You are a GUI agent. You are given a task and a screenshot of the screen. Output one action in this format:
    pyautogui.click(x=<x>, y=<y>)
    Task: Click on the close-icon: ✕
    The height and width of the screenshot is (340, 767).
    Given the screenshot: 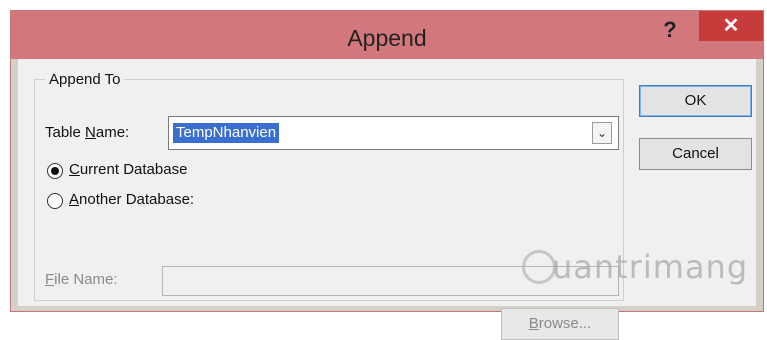 What is the action you would take?
    pyautogui.click(x=731, y=26)
    